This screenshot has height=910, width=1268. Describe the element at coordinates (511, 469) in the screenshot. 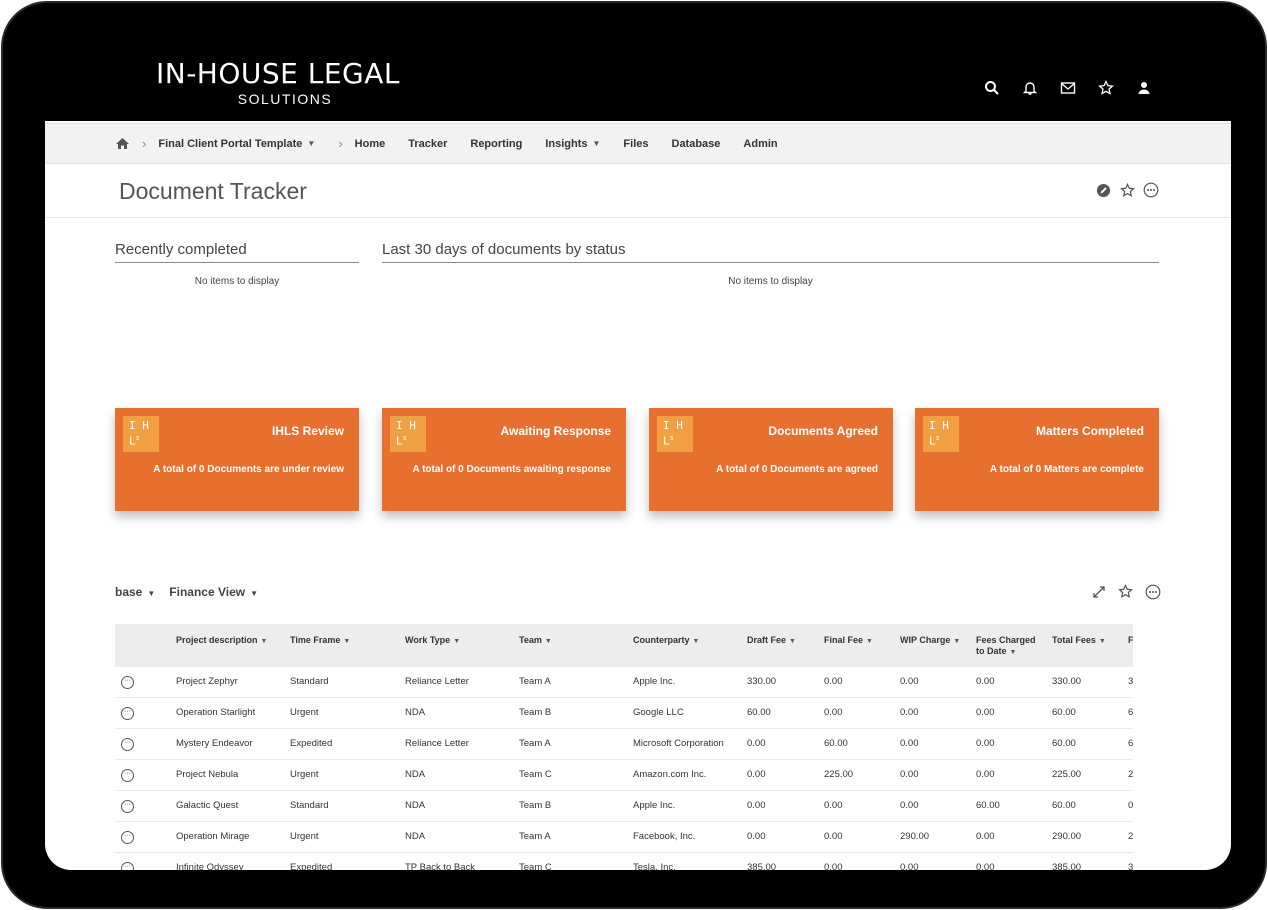

I see `tile-description: A total of 0 Documents awaiting response` at that location.